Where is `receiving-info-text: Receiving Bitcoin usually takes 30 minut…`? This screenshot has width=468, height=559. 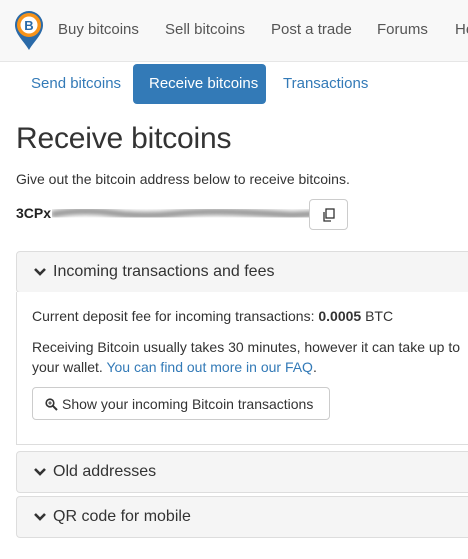
receiving-info-text: Receiving Bitcoin usually takes 30 minut… is located at coordinates (246, 347).